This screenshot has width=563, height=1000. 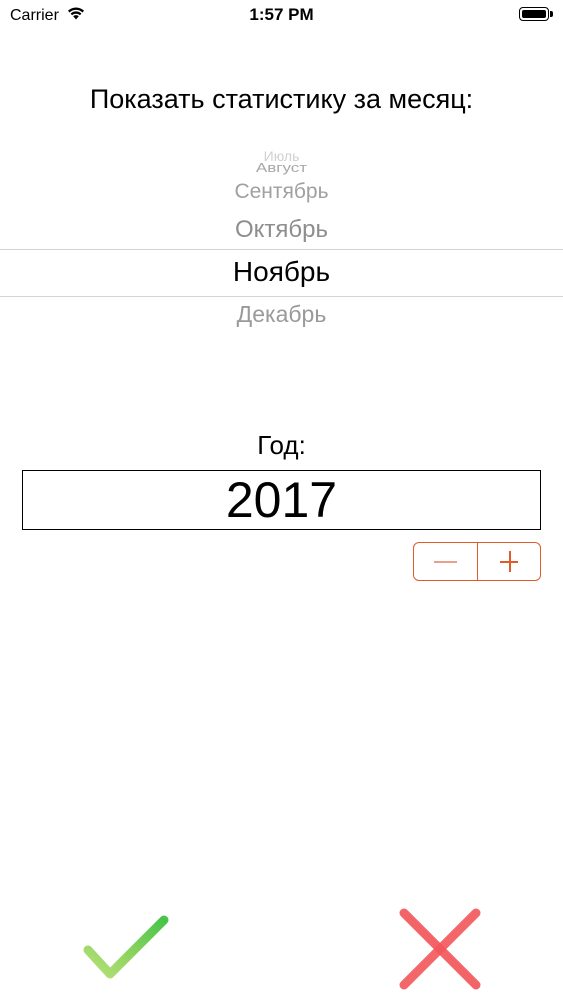 What do you see at coordinates (536, 14) in the screenshot?
I see `battery-icon` at bounding box center [536, 14].